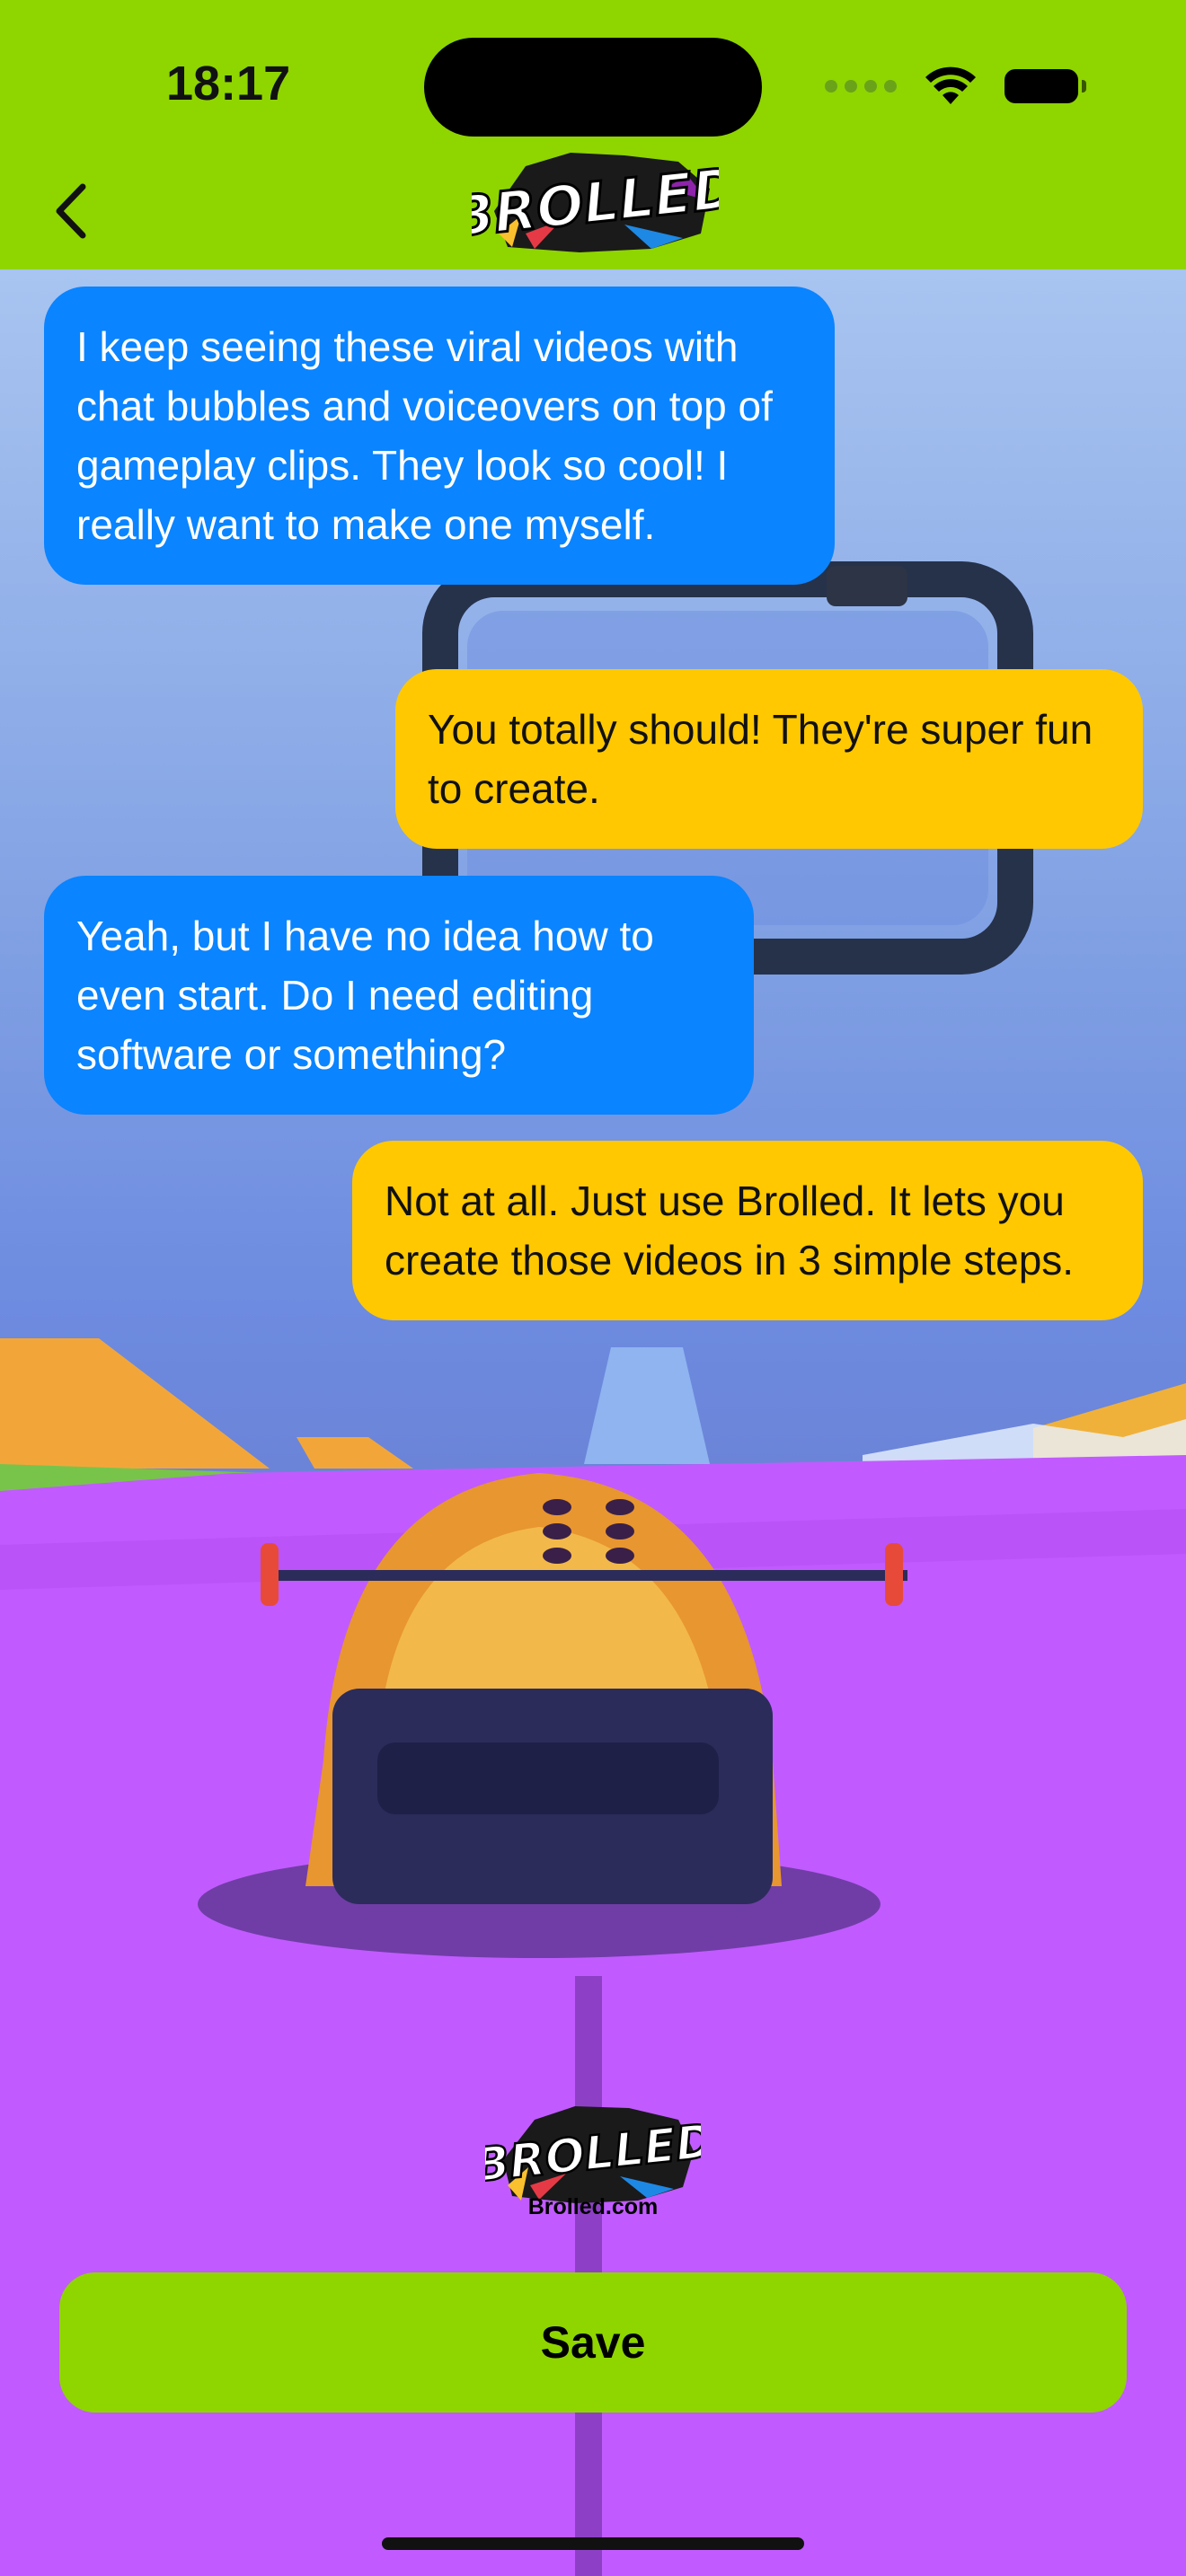 This screenshot has width=1186, height=2576. I want to click on save-button: Save, so click(593, 2342).